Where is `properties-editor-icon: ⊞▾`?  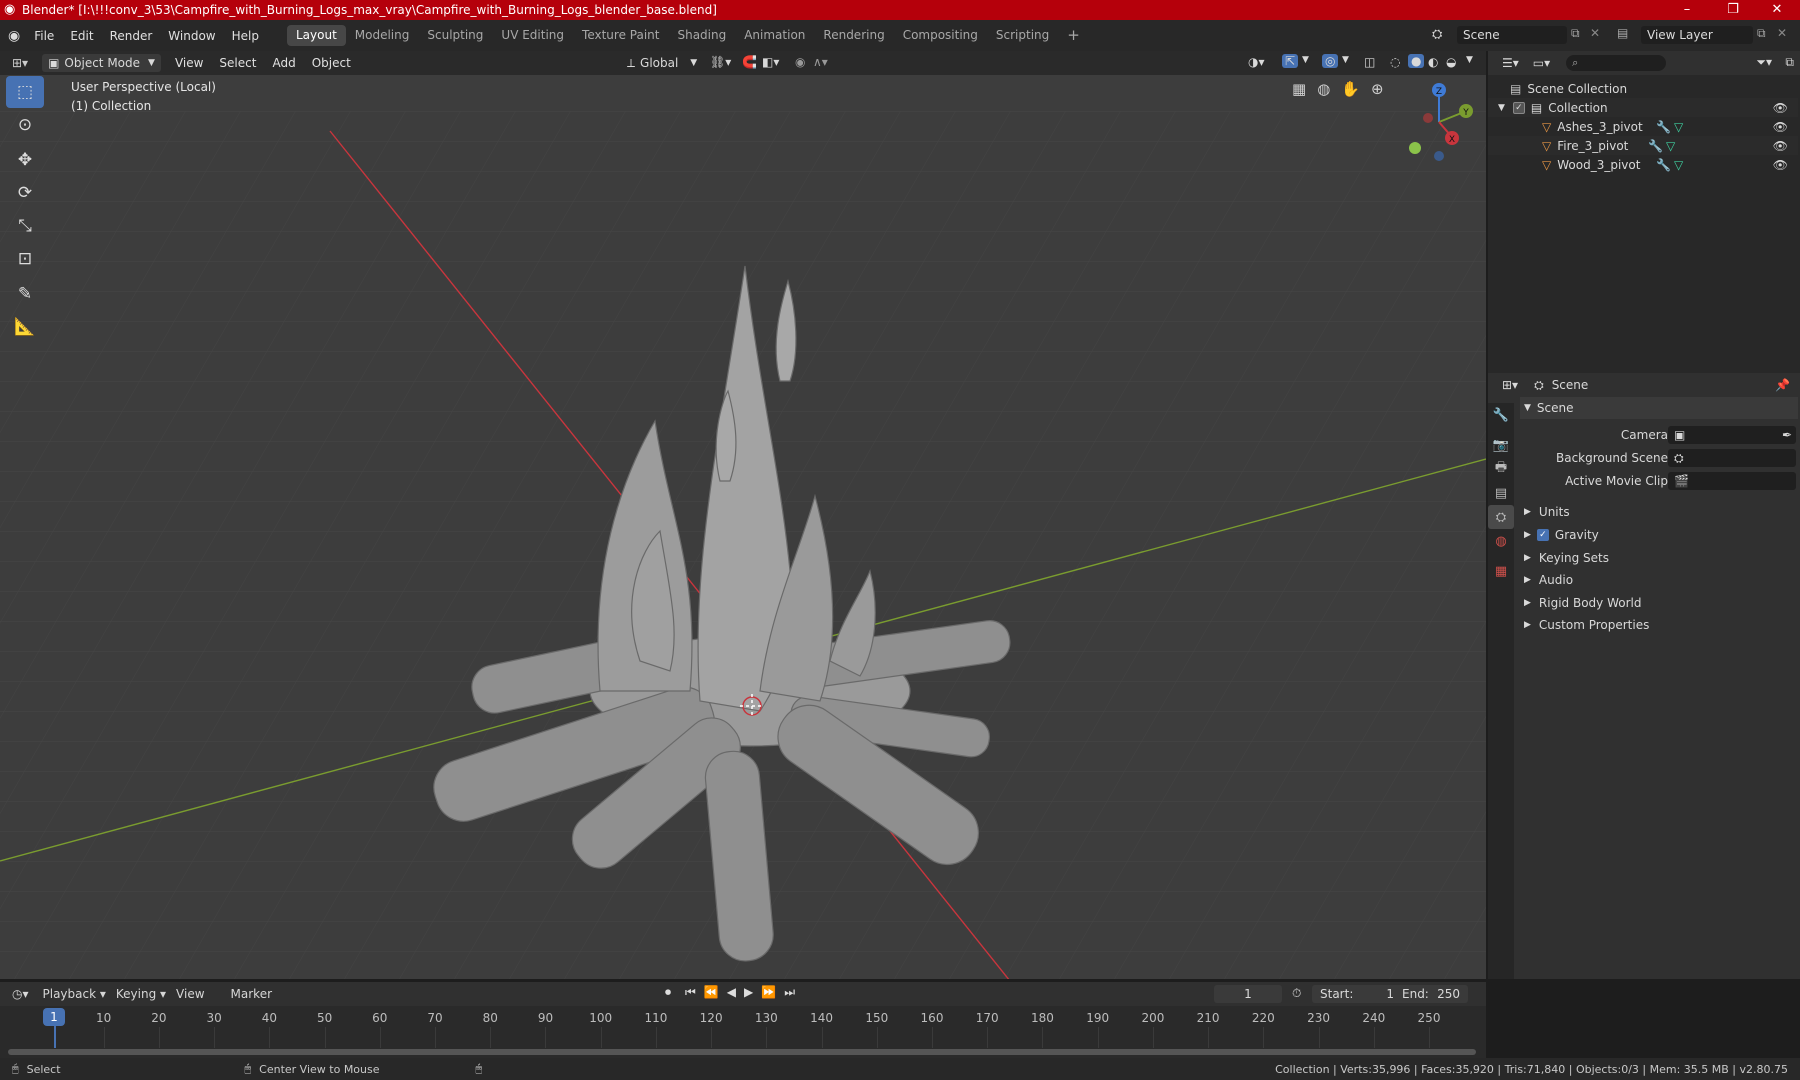
properties-editor-icon: ⊞▾ is located at coordinates (1510, 385).